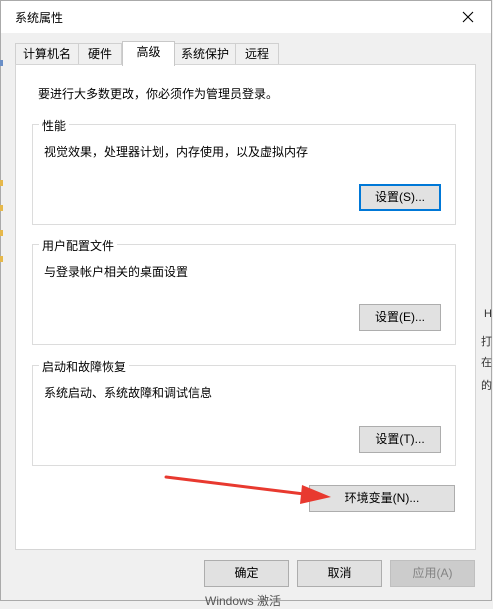 This screenshot has width=493, height=609. I want to click on tab-advanced: 高级, so click(148, 53).